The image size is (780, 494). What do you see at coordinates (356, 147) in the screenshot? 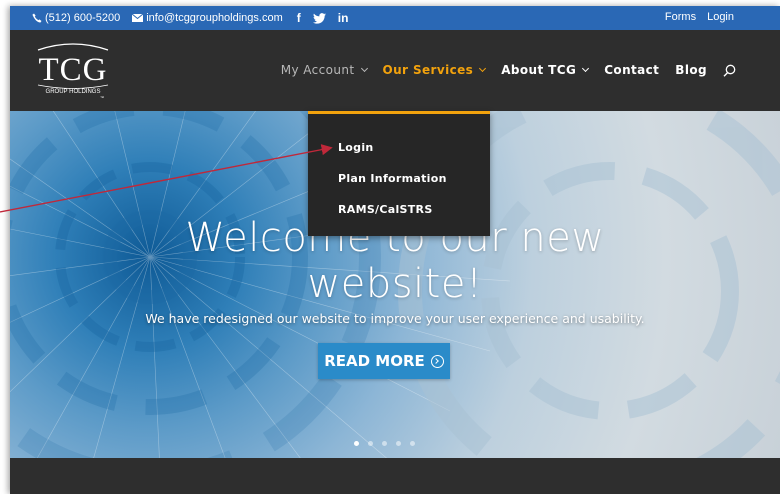
I see `dropdown-item-login: Login` at bounding box center [356, 147].